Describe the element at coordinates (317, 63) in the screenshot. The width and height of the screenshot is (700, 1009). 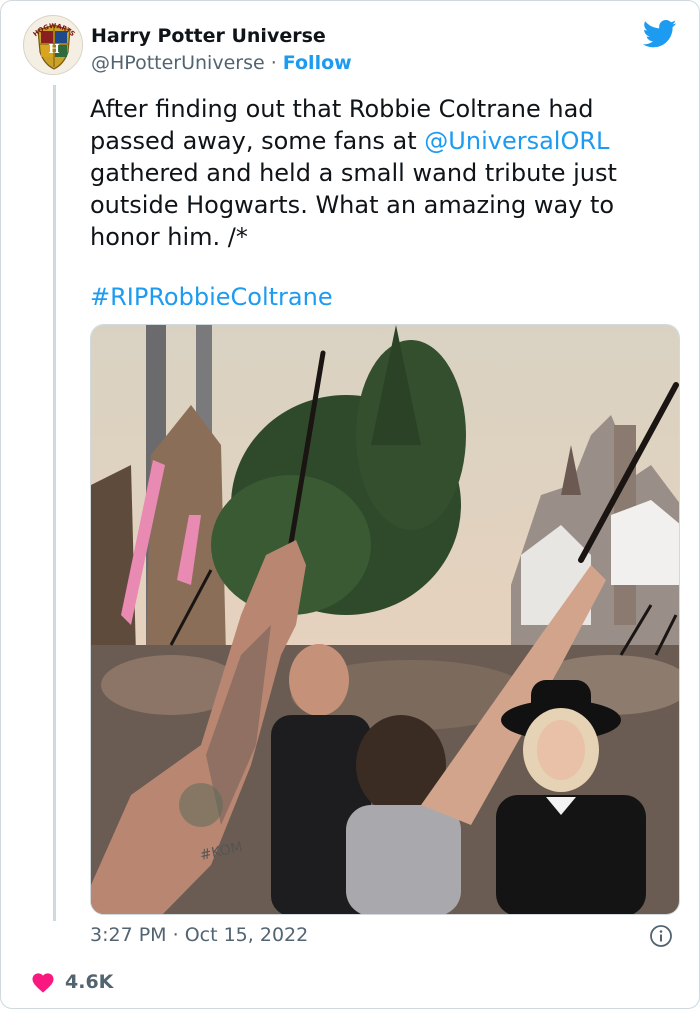
I see `follow-button: Follow` at that location.